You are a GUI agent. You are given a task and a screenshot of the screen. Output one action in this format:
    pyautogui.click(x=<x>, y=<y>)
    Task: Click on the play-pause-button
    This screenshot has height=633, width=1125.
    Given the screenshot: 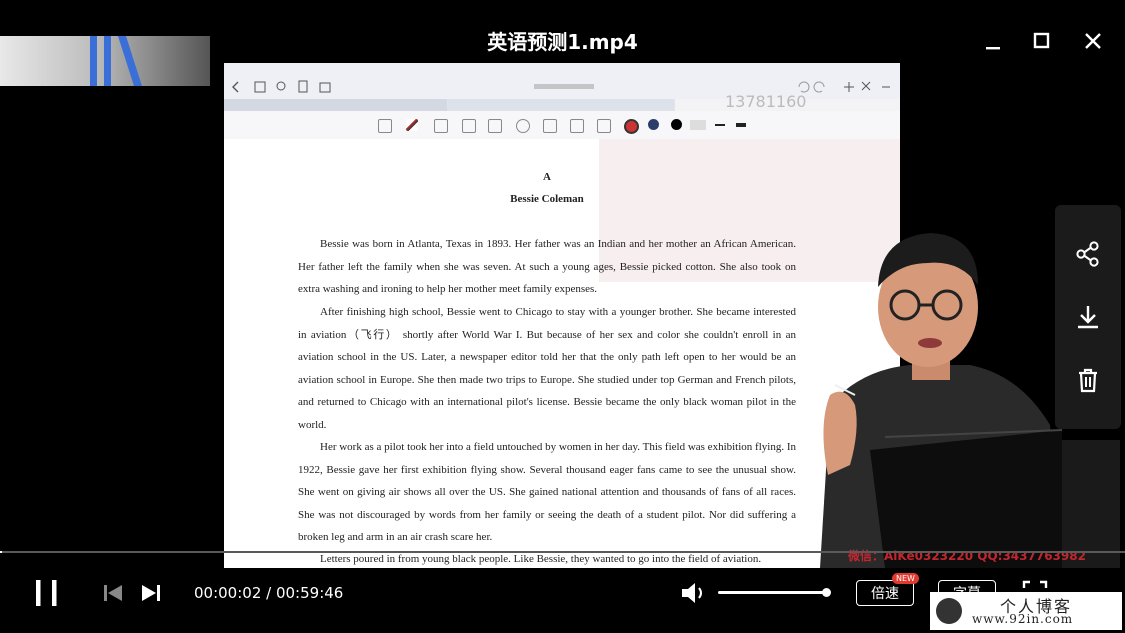 What is the action you would take?
    pyautogui.click(x=47, y=593)
    